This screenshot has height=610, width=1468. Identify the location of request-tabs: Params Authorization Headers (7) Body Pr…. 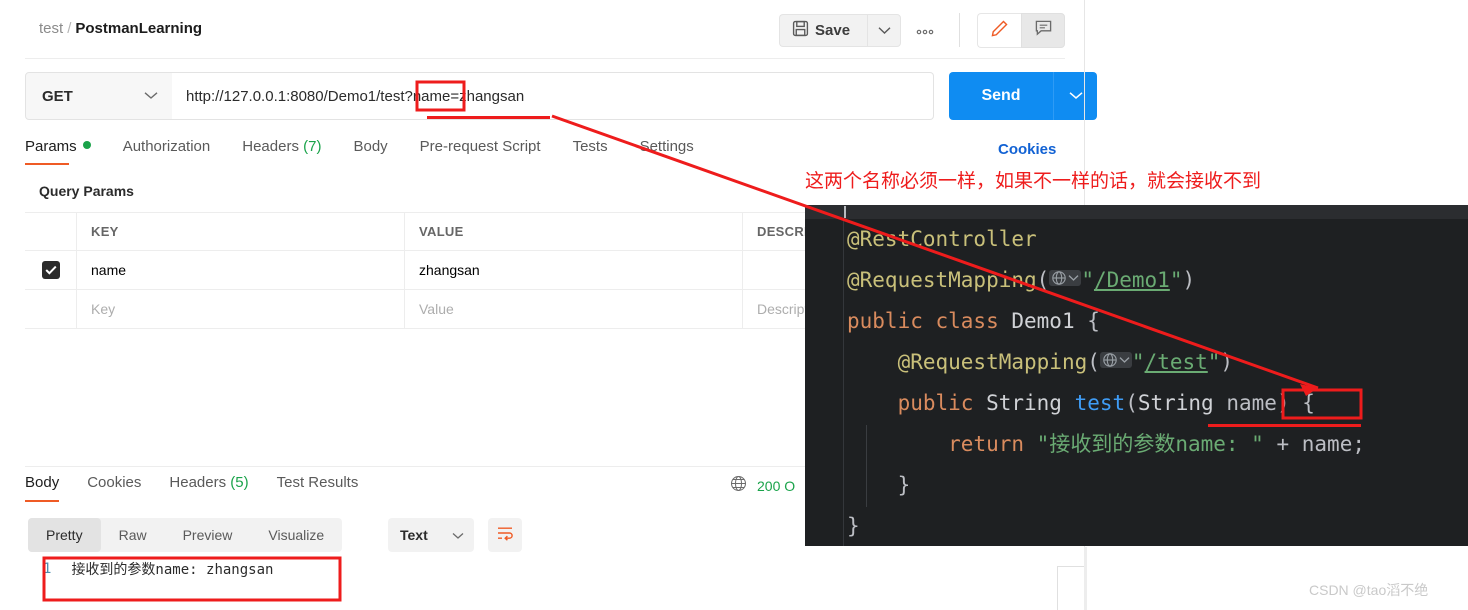
(375, 154).